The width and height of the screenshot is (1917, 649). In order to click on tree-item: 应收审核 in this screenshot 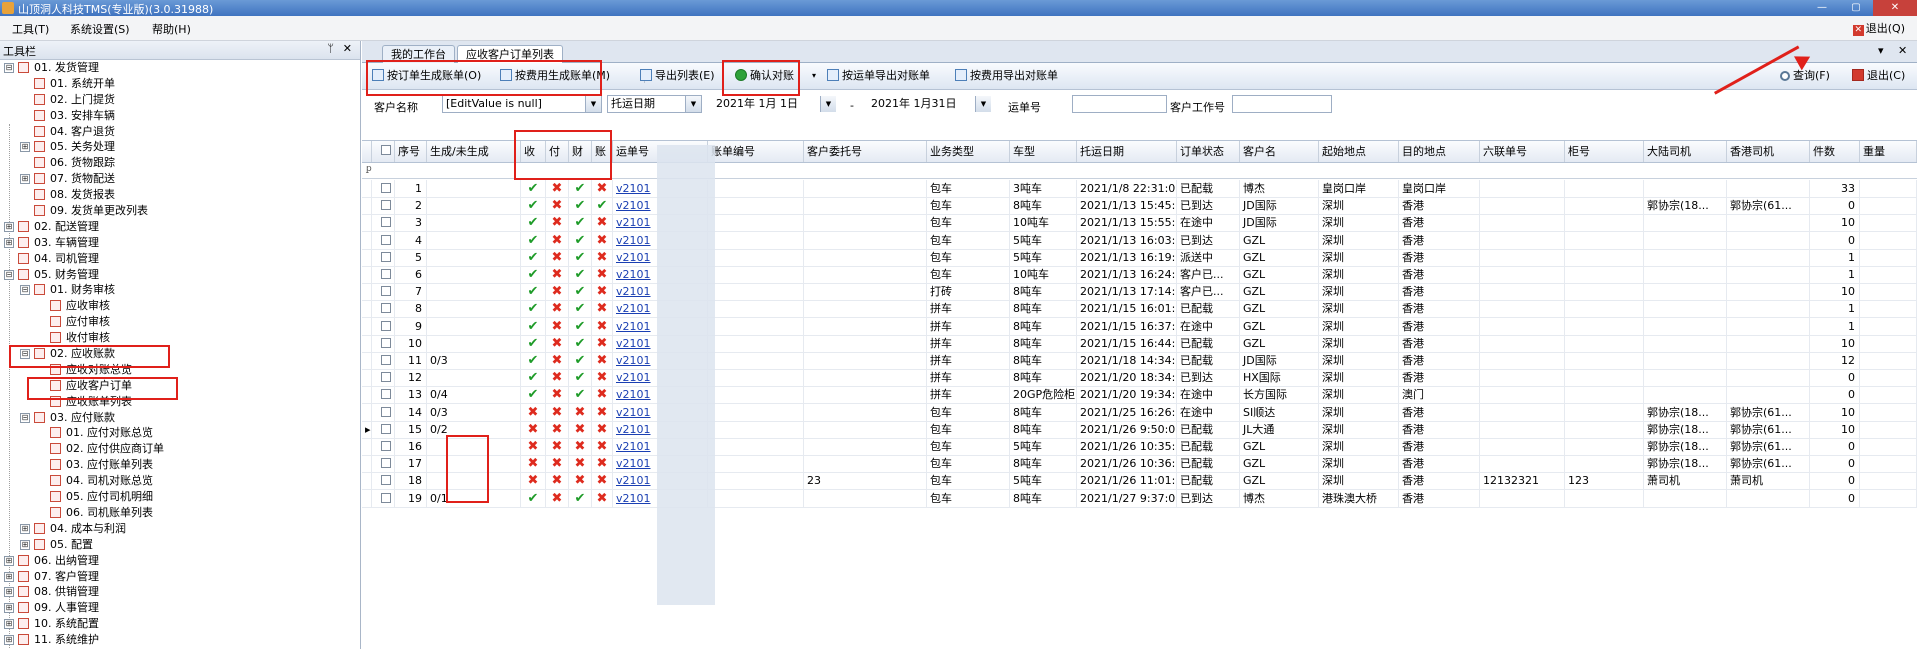, I will do `click(180, 306)`.